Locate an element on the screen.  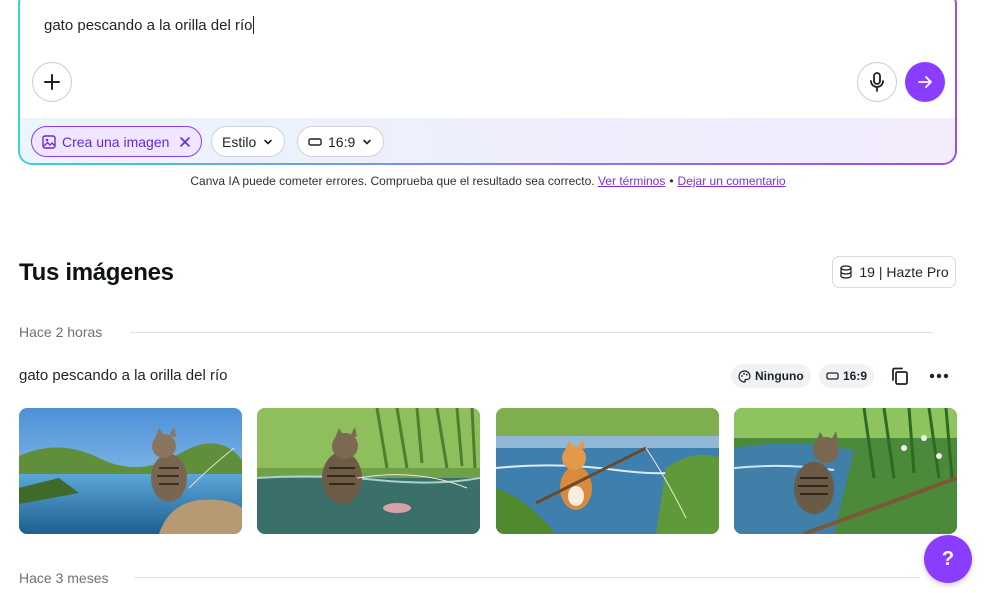
prompt-options-bar: Crea una imagen Estilo 16:9 is located at coordinates (487, 140).